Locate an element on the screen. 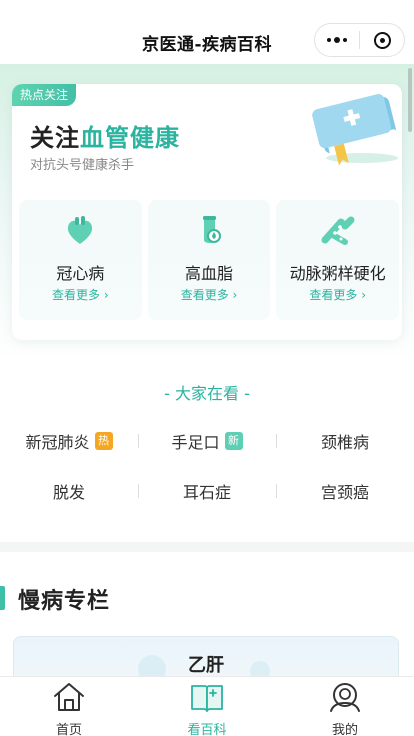 The height and width of the screenshot is (736, 414). disease-name: 高血脂 is located at coordinates (209, 273).